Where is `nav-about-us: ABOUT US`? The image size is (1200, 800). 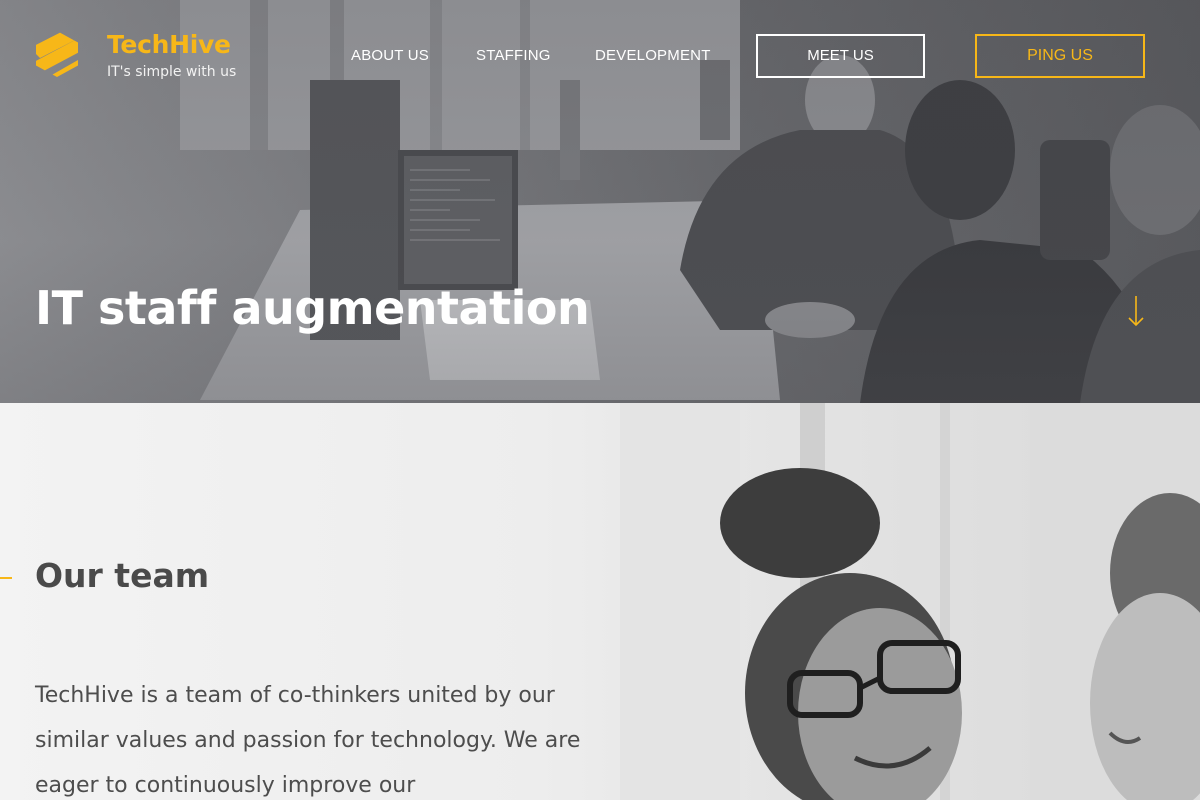 nav-about-us: ABOUT US is located at coordinates (390, 56).